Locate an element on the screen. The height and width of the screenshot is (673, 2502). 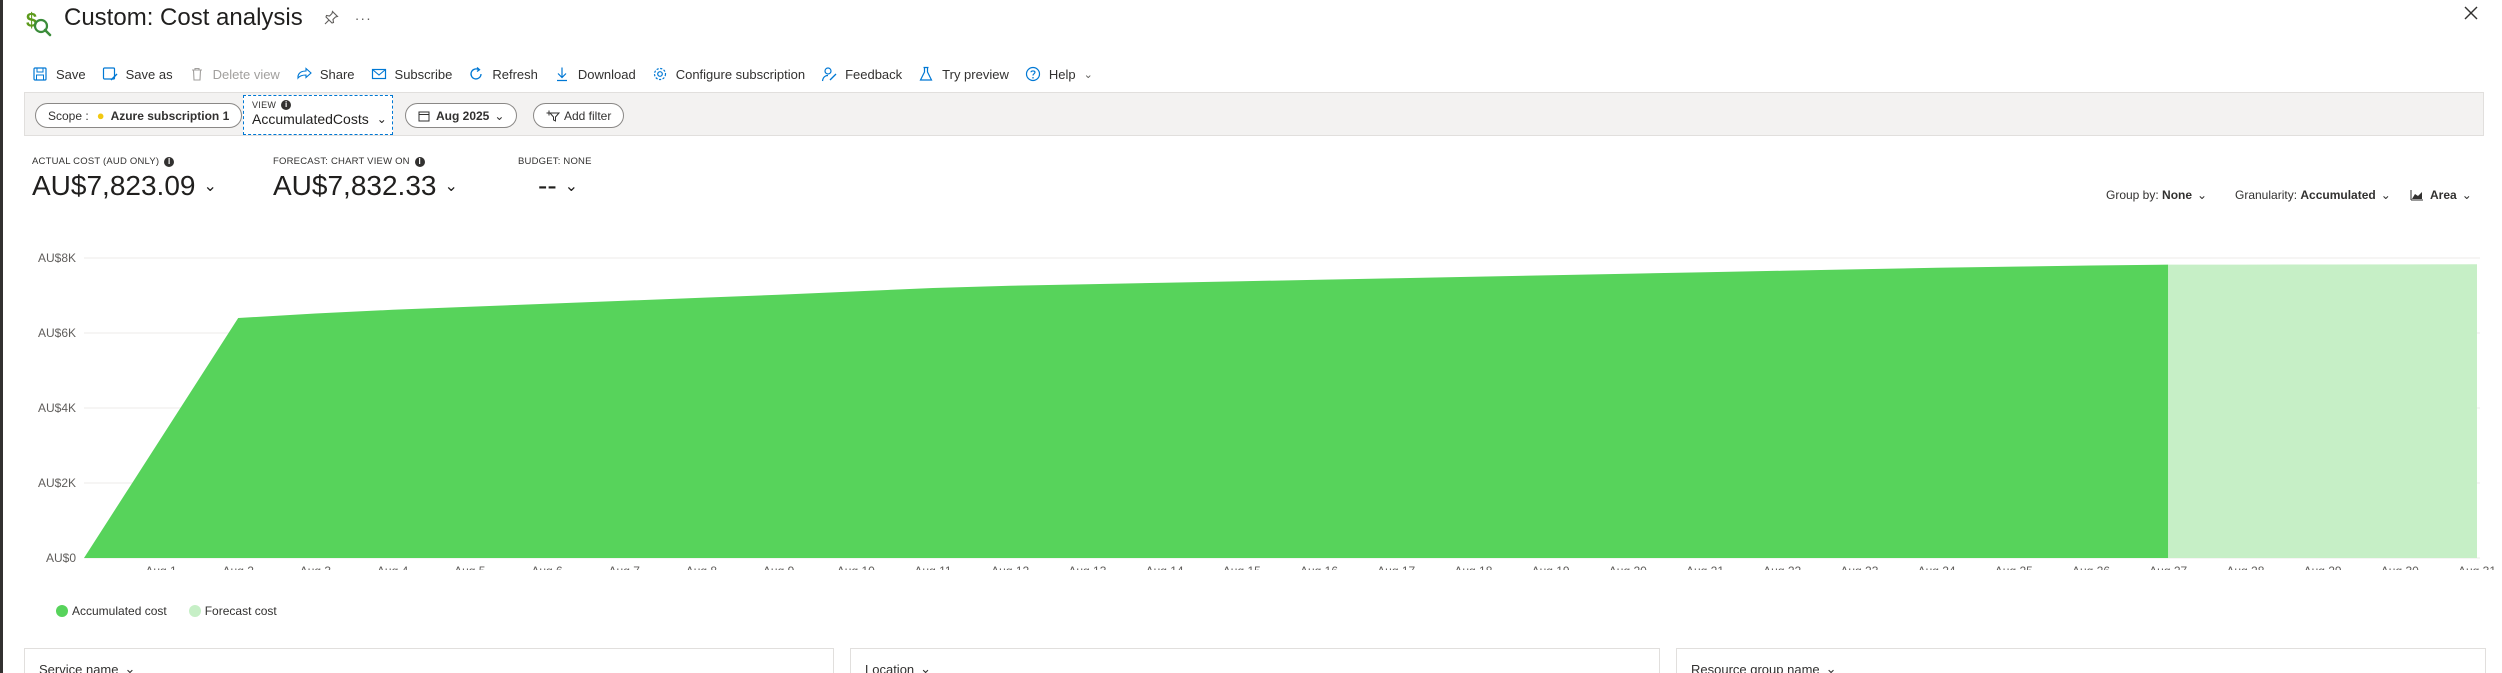
x-tick-label: Aug 14 is located at coordinates (1165, 567).